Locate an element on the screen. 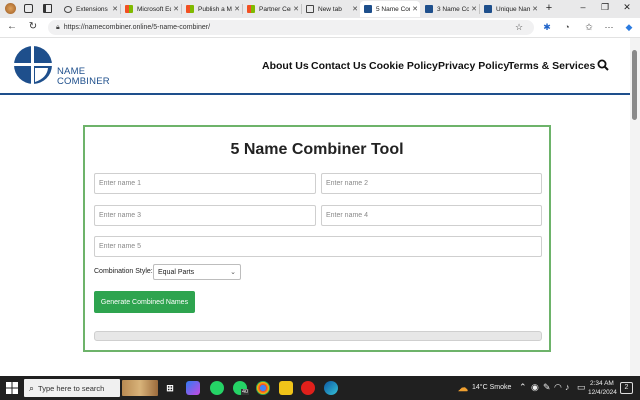 This screenshot has width=640, height=400. nav-about-us: About Us is located at coordinates (285, 66).